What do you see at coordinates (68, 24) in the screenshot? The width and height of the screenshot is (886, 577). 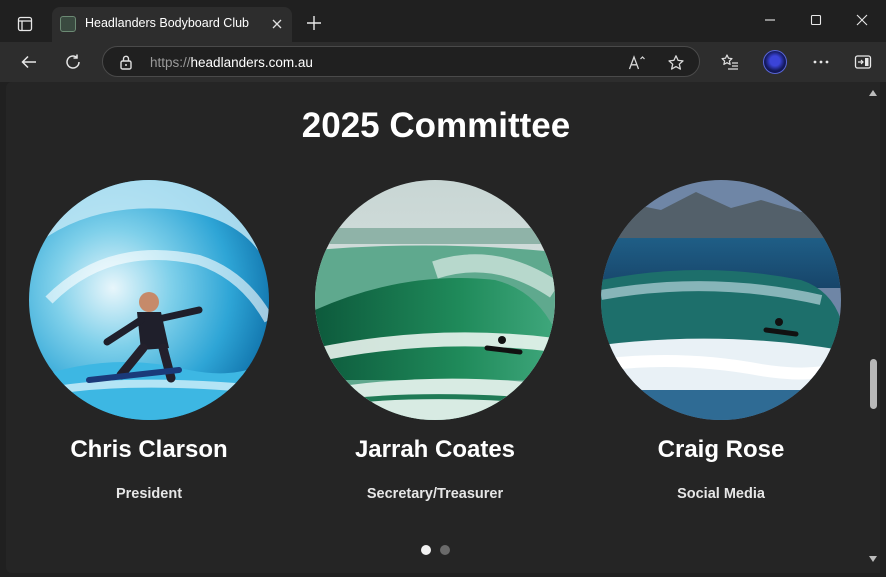 I see `site-favicon-icon` at bounding box center [68, 24].